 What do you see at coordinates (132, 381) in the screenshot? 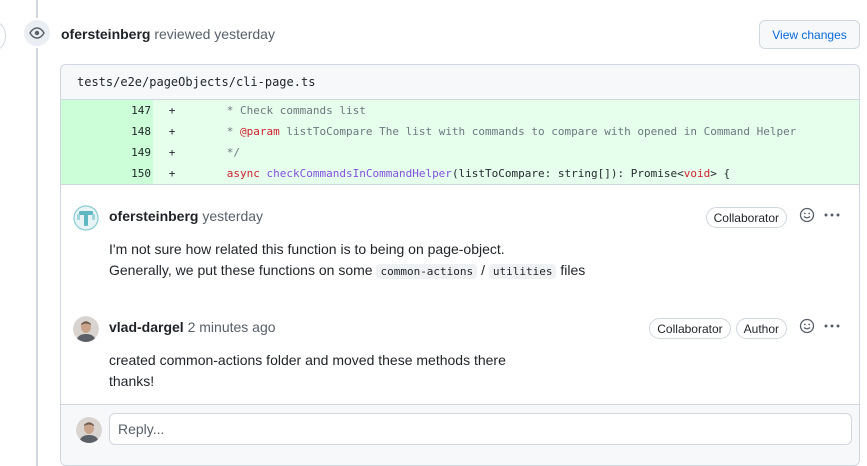
I see `comment-line: thanks!` at bounding box center [132, 381].